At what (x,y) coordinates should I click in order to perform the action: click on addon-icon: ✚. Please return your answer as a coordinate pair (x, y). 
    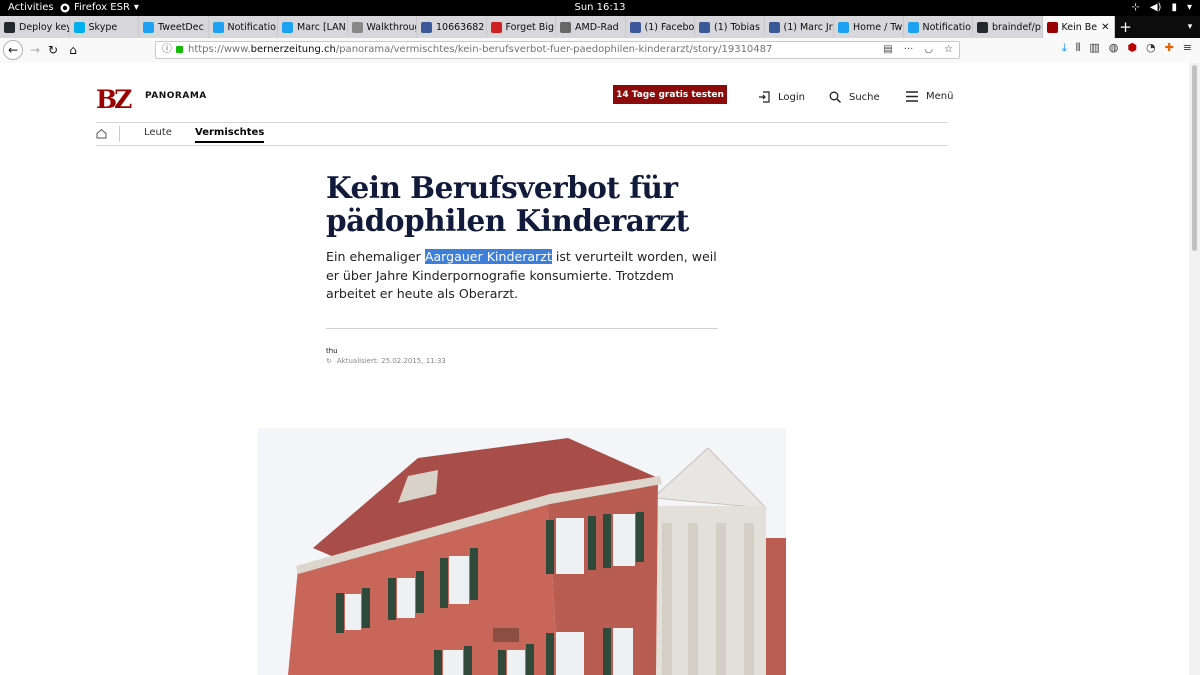
    Looking at the image, I should click on (1169, 48).